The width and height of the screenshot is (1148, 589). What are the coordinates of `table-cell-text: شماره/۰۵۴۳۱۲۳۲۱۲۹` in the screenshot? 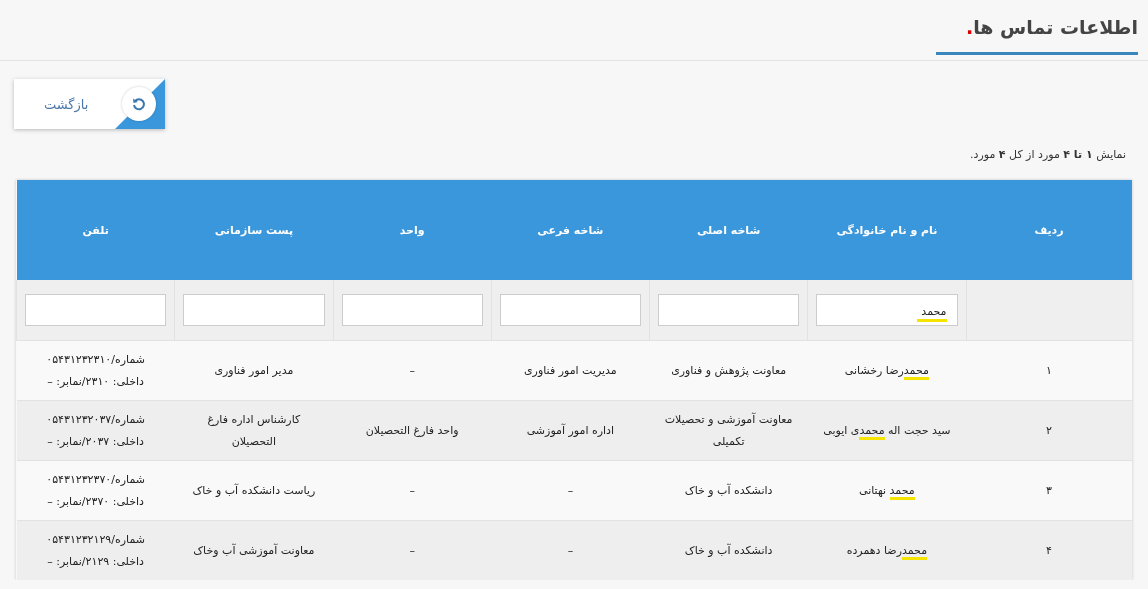 It's located at (95, 539).